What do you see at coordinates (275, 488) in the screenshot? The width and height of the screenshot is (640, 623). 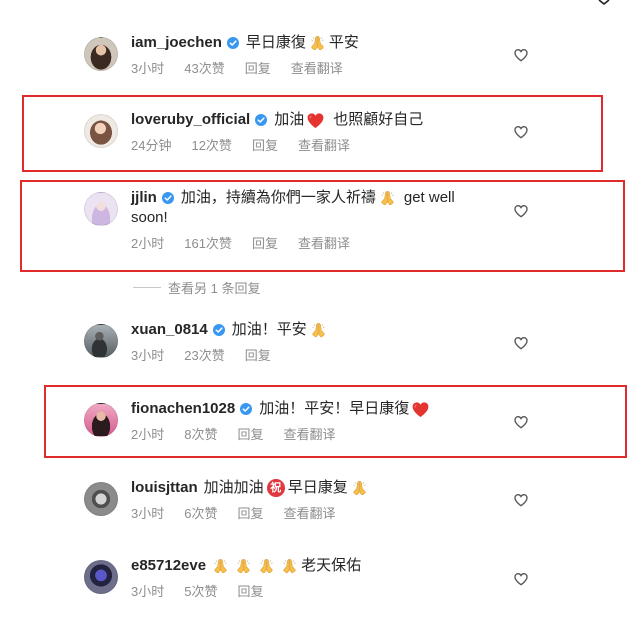 I see `congratulations-emoji-icon: 祝` at bounding box center [275, 488].